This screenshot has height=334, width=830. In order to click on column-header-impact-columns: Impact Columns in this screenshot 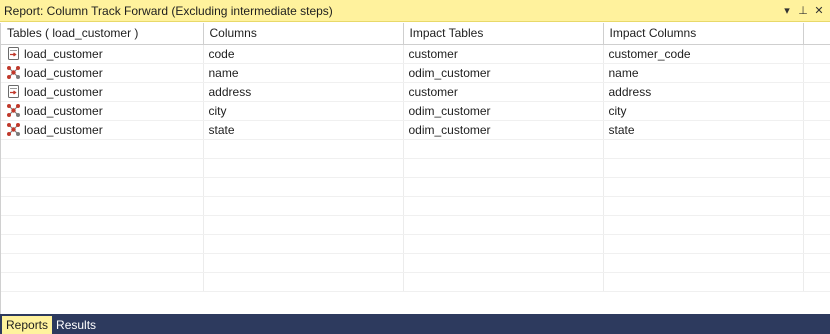, I will do `click(703, 34)`.